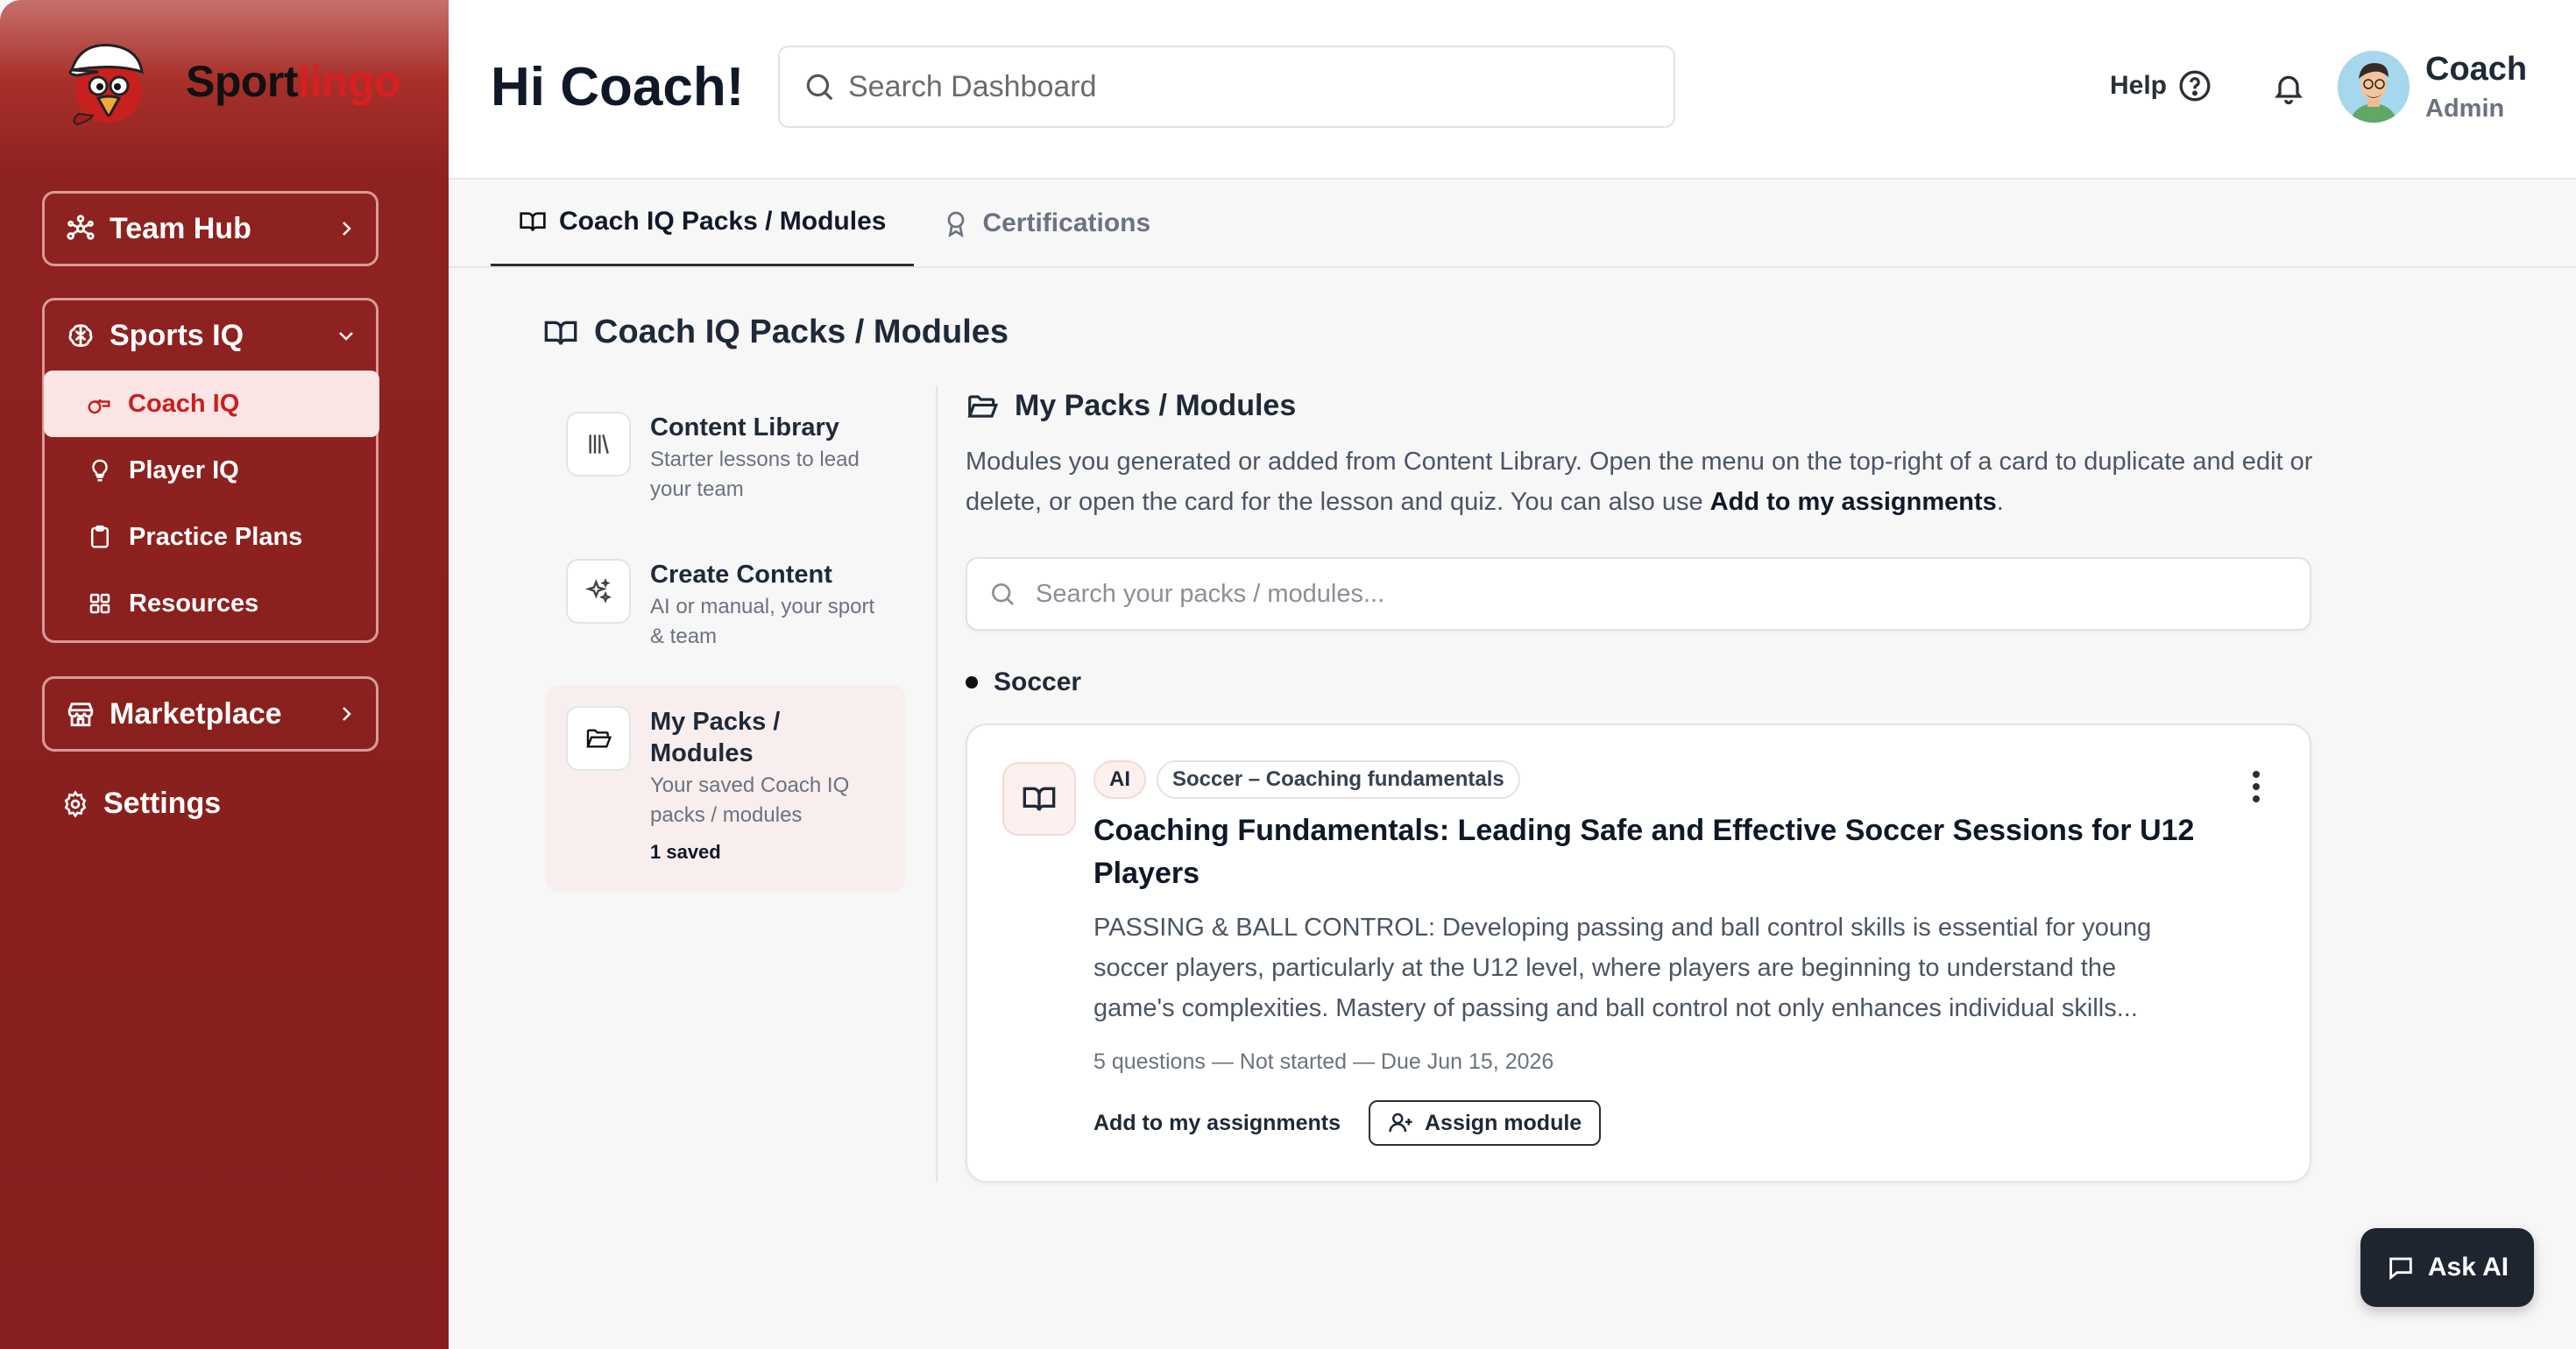  Describe the element at coordinates (1347, 1123) in the screenshot. I see `card-actions: Add to my assignments Assign module` at that location.